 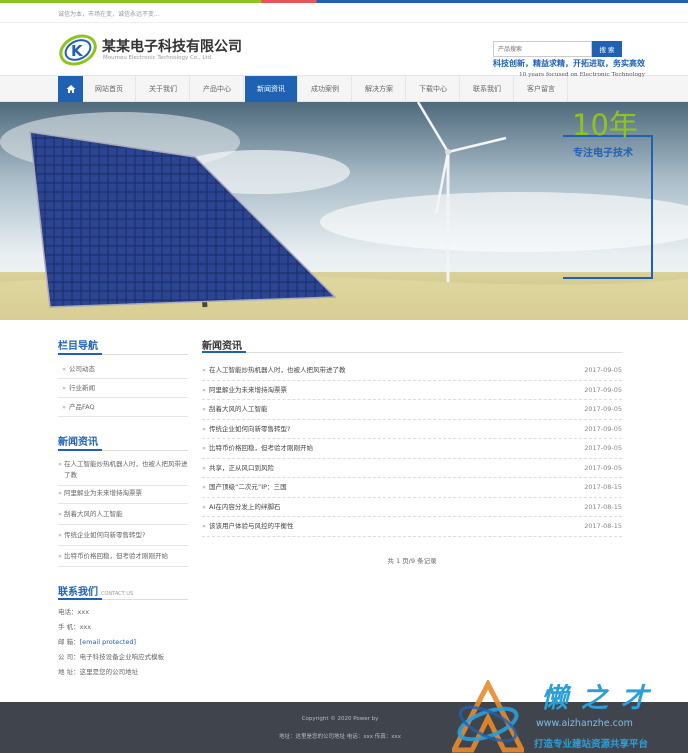 I want to click on svg-text: K, so click(x=77, y=51).